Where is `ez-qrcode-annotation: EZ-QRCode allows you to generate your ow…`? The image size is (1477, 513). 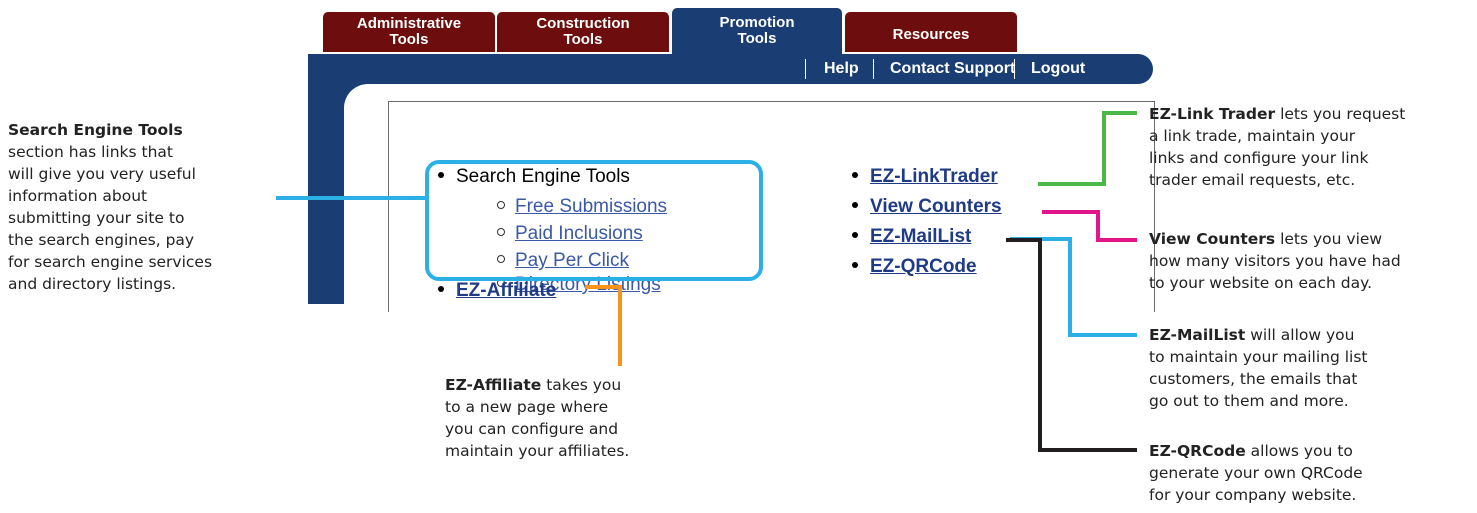
ez-qrcode-annotation: EZ-QRCode allows you to generate your ow… is located at coordinates (1256, 473).